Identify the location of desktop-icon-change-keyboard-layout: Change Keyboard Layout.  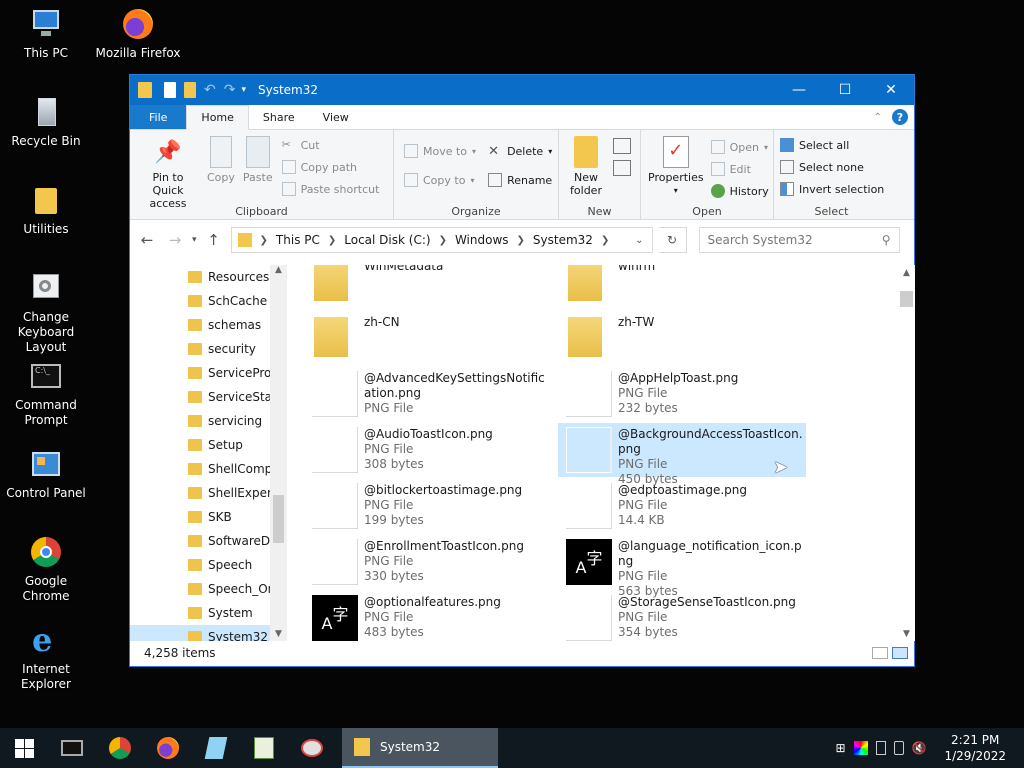
(46, 313).